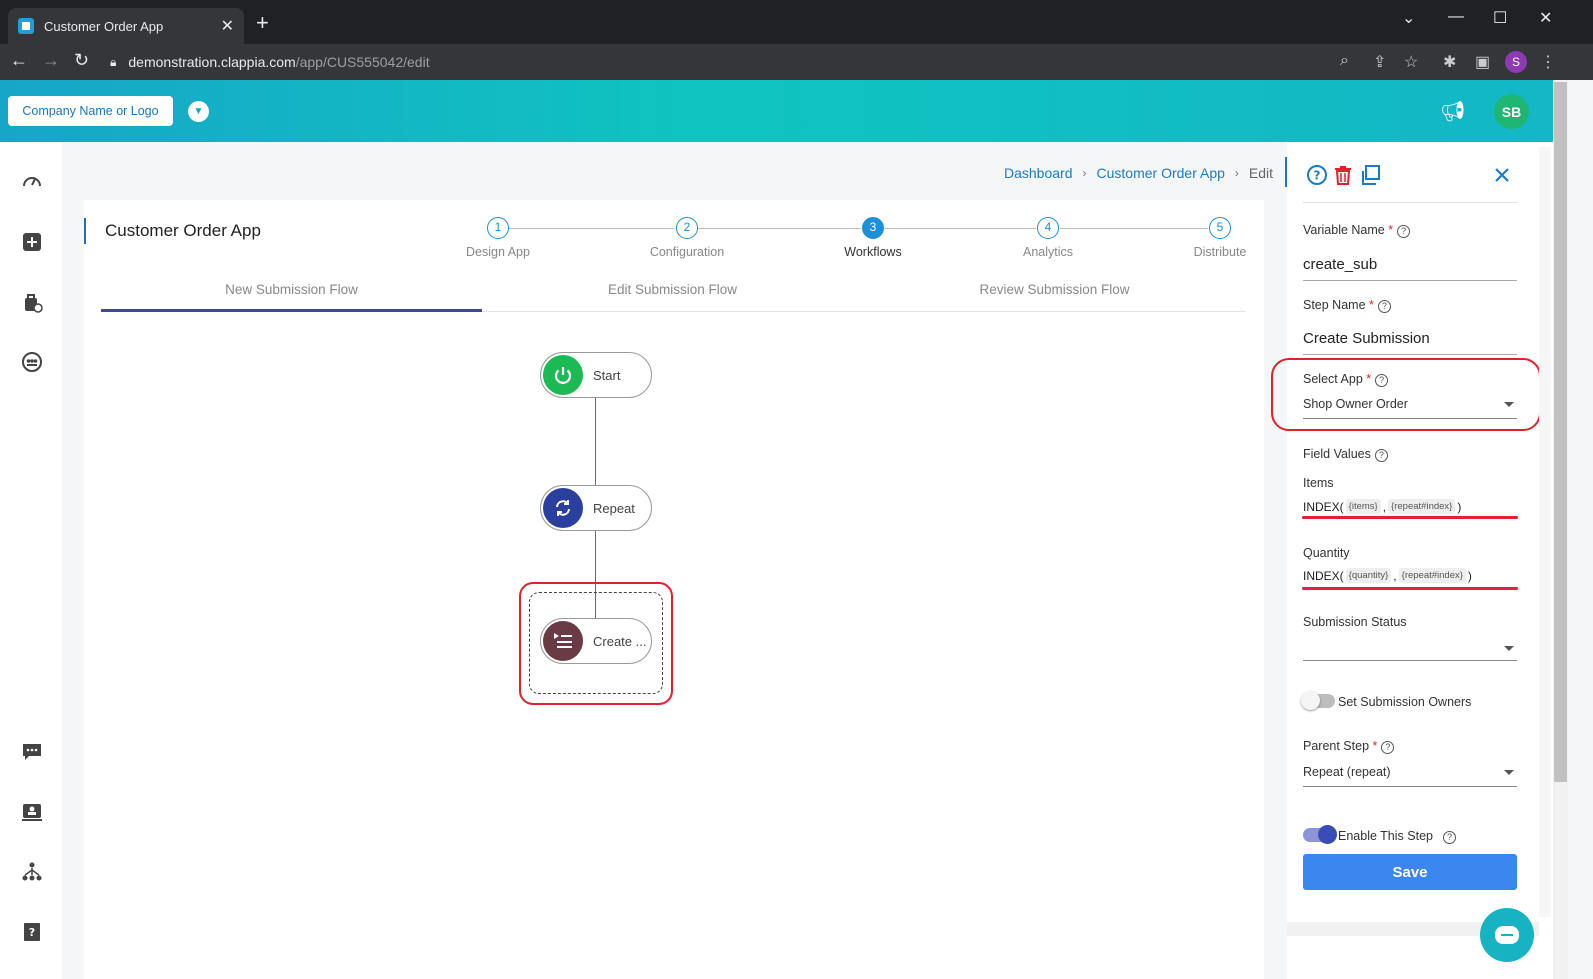  What do you see at coordinates (1560, 432) in the screenshot?
I see `scrollbar-thumb` at bounding box center [1560, 432].